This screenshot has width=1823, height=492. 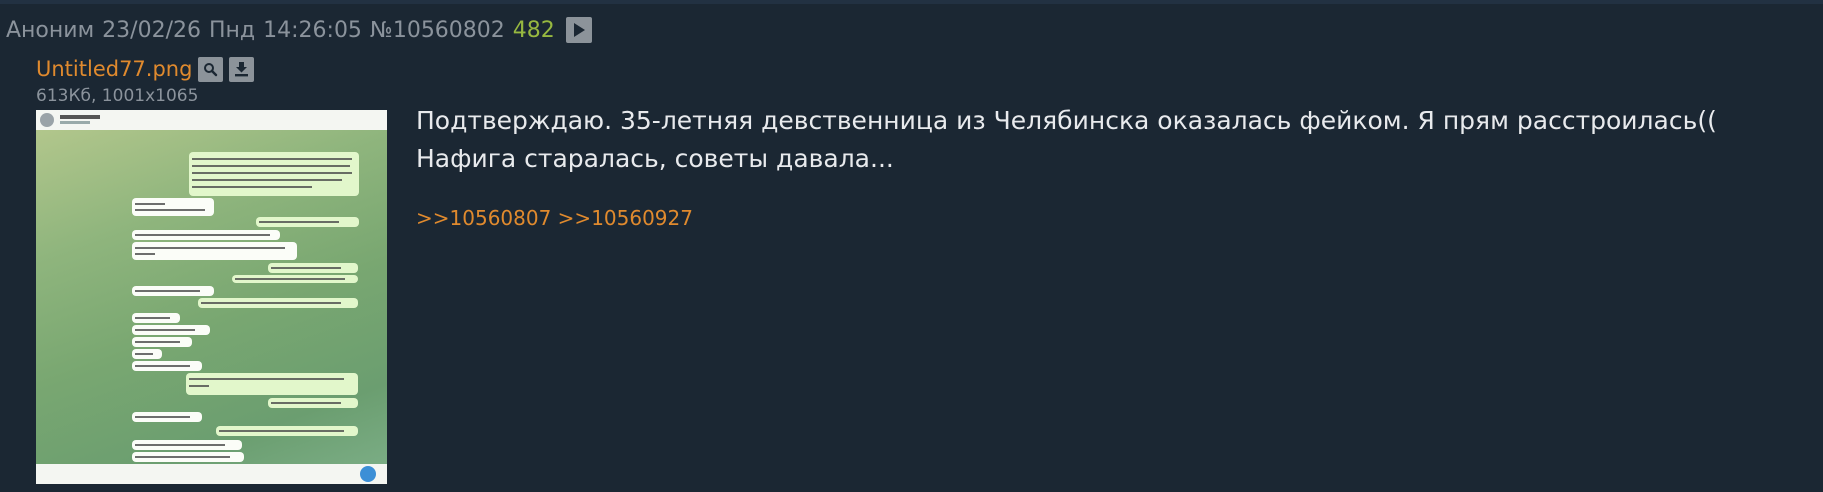 I want to click on reply-link: >>10560927, so click(x=625, y=218).